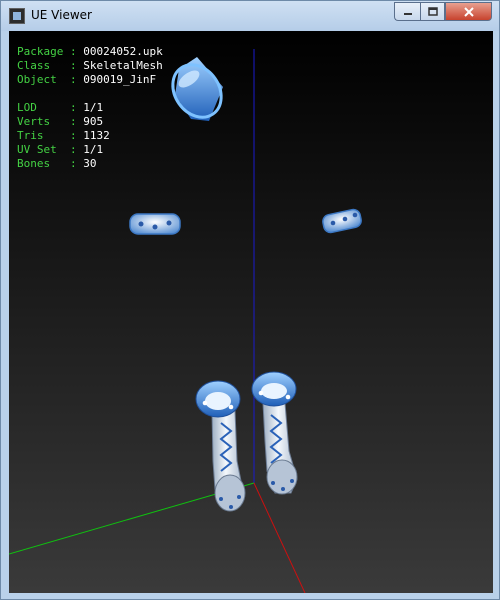  What do you see at coordinates (50, 135) in the screenshot?
I see `info-tris-label: Tris :` at bounding box center [50, 135].